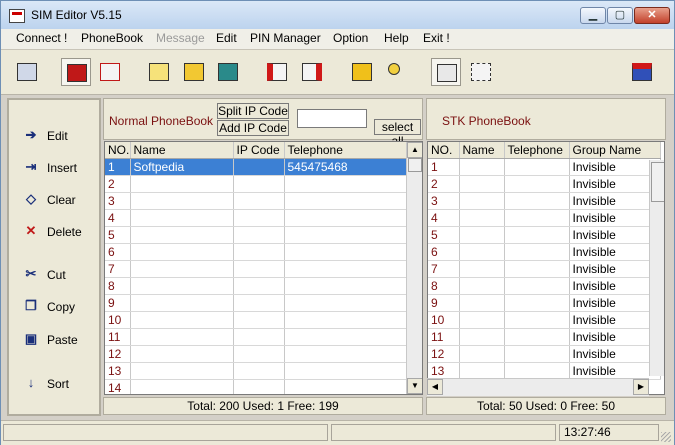  I want to click on col-header-telephone: Telephone, so click(346, 150).